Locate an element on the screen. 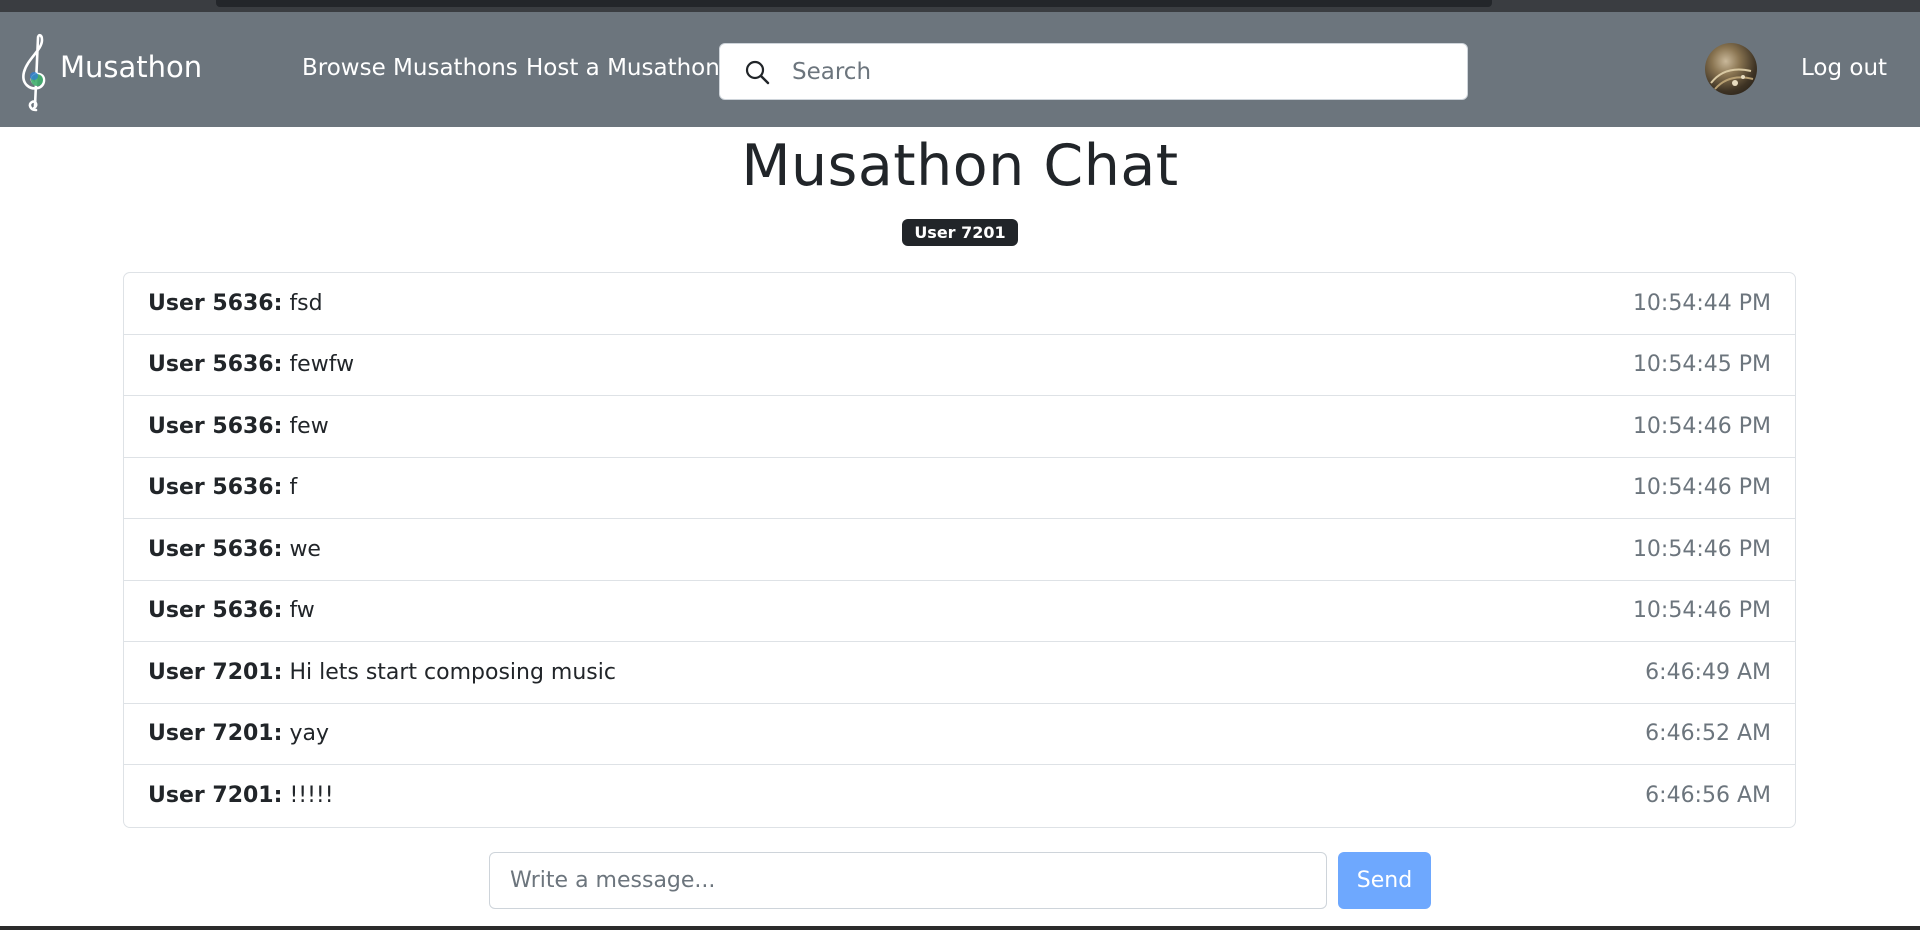 The width and height of the screenshot is (1920, 930). brand-name: Musathon is located at coordinates (131, 67).